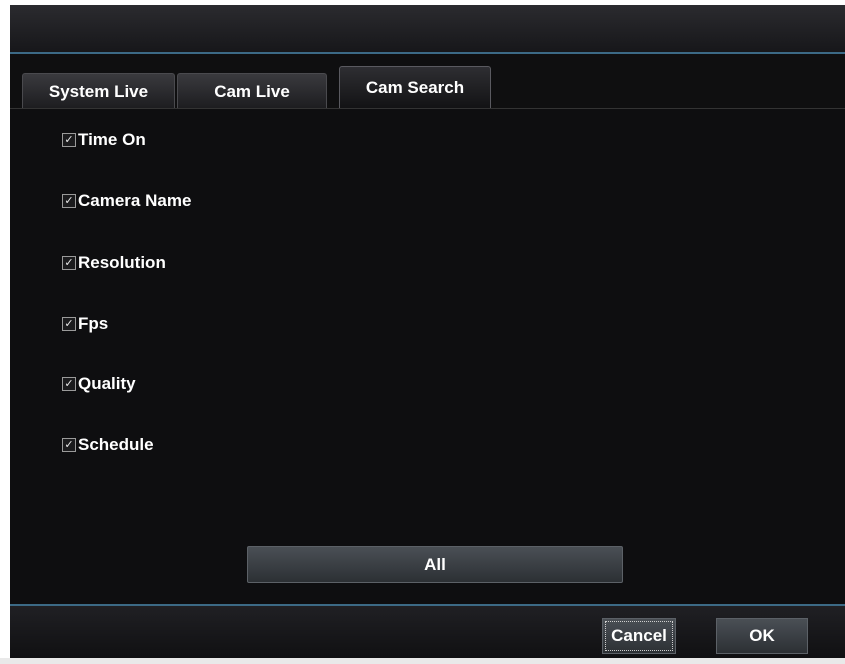  I want to click on option-label: Camera Name, so click(135, 200).